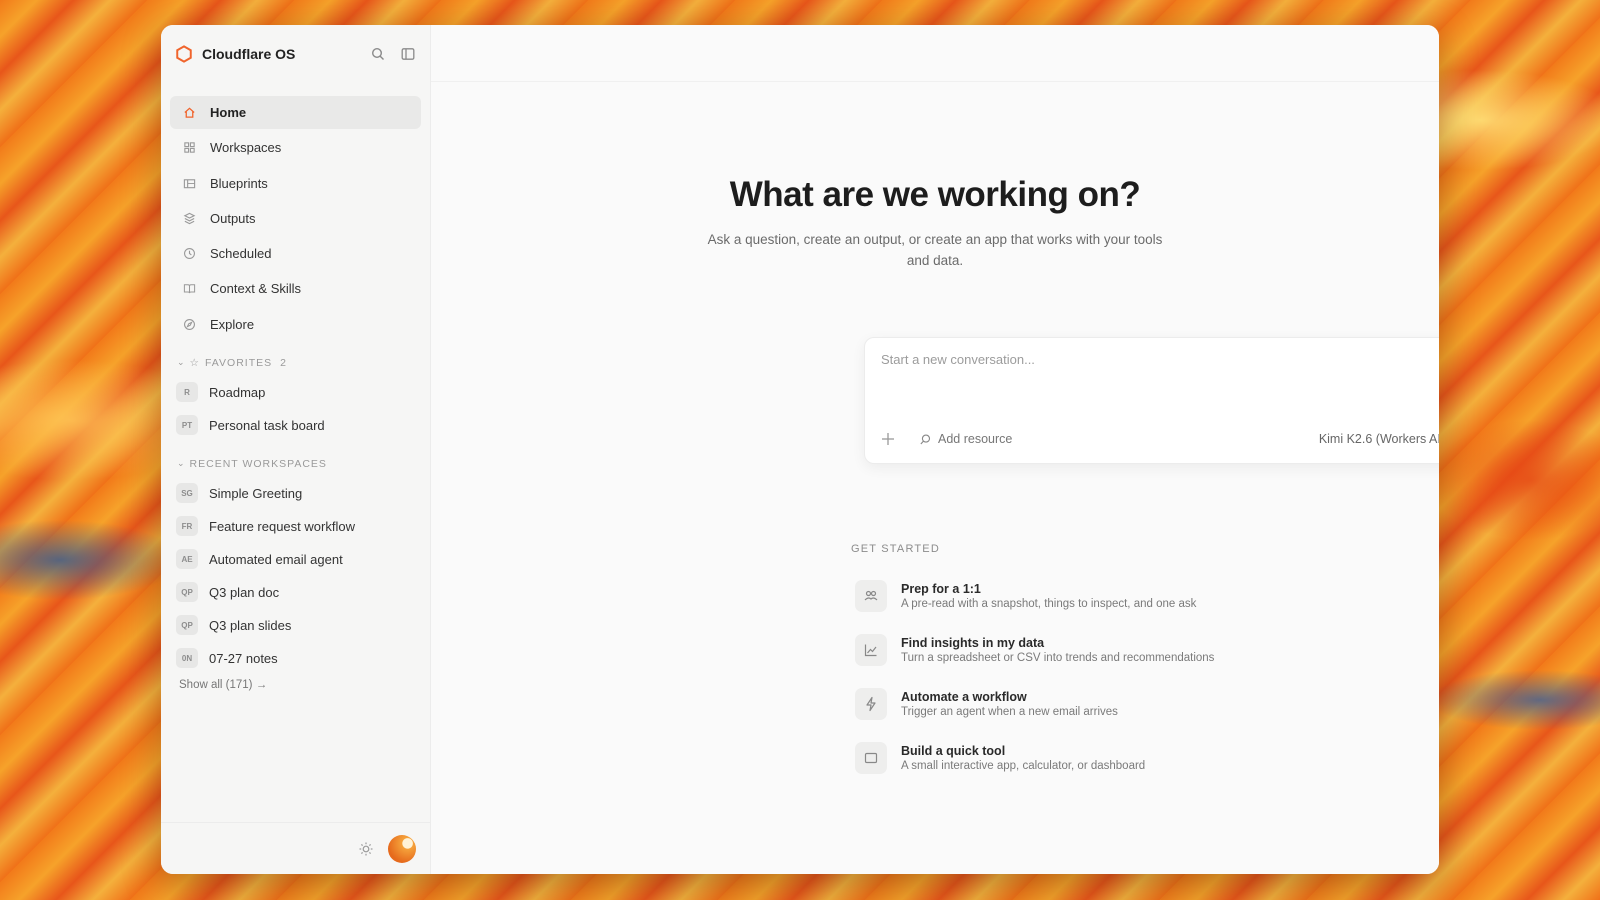 The image size is (1600, 900). What do you see at coordinates (295, 112) in the screenshot?
I see `nav-item-home: Home` at bounding box center [295, 112].